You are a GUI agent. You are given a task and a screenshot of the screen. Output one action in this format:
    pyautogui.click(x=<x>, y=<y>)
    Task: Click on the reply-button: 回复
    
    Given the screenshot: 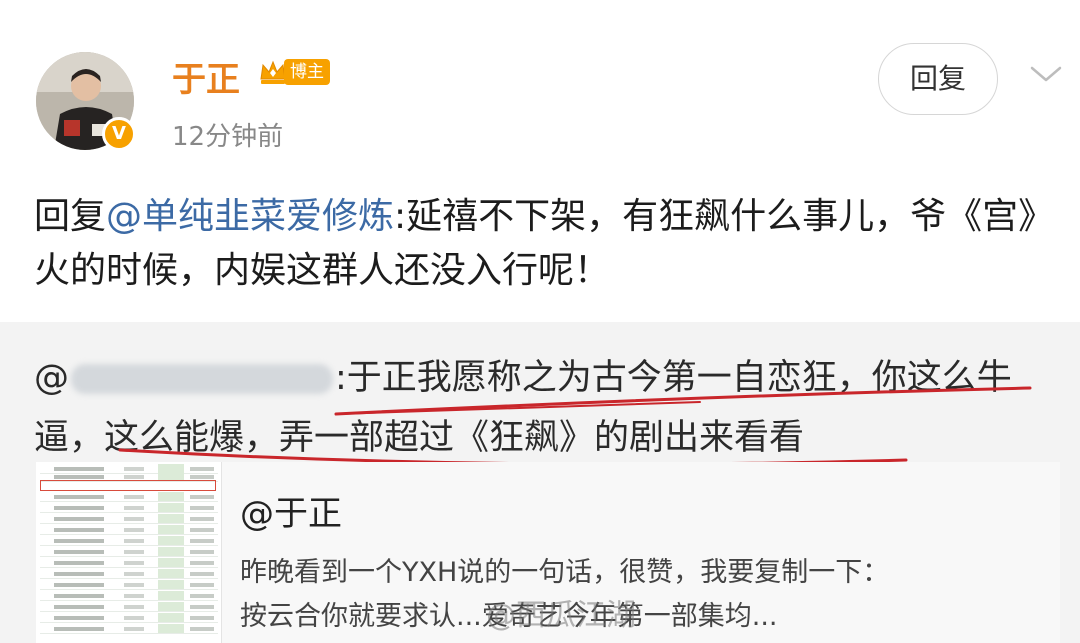 What is the action you would take?
    pyautogui.click(x=938, y=79)
    